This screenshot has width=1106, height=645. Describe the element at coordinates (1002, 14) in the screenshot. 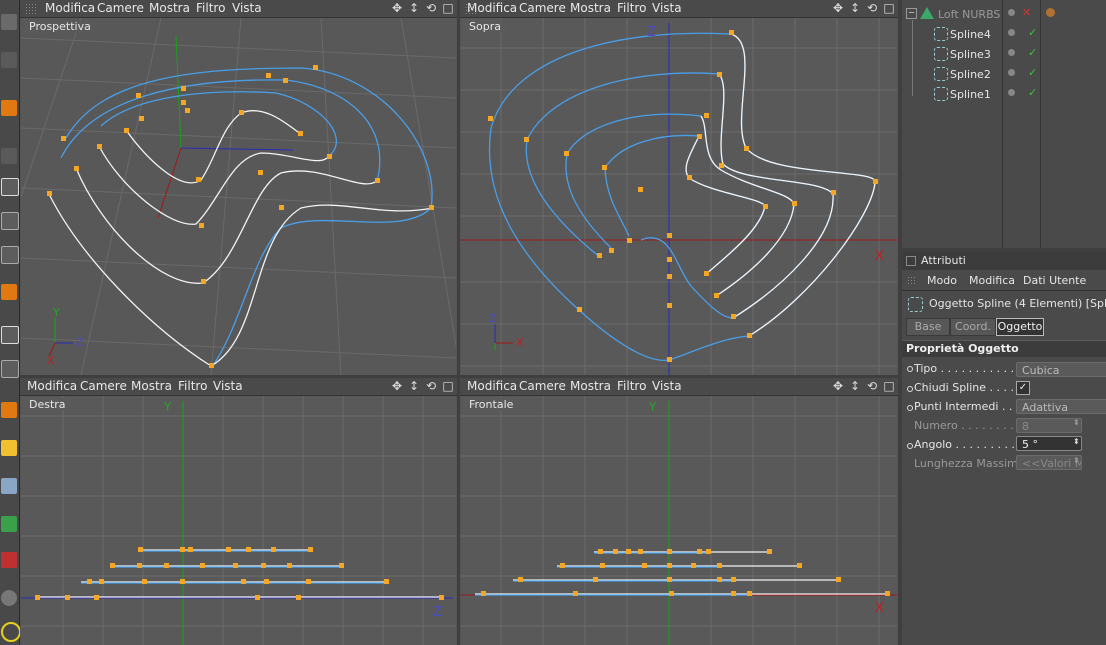

I see `tree-item-loft: − Loft NURBS ✕` at that location.